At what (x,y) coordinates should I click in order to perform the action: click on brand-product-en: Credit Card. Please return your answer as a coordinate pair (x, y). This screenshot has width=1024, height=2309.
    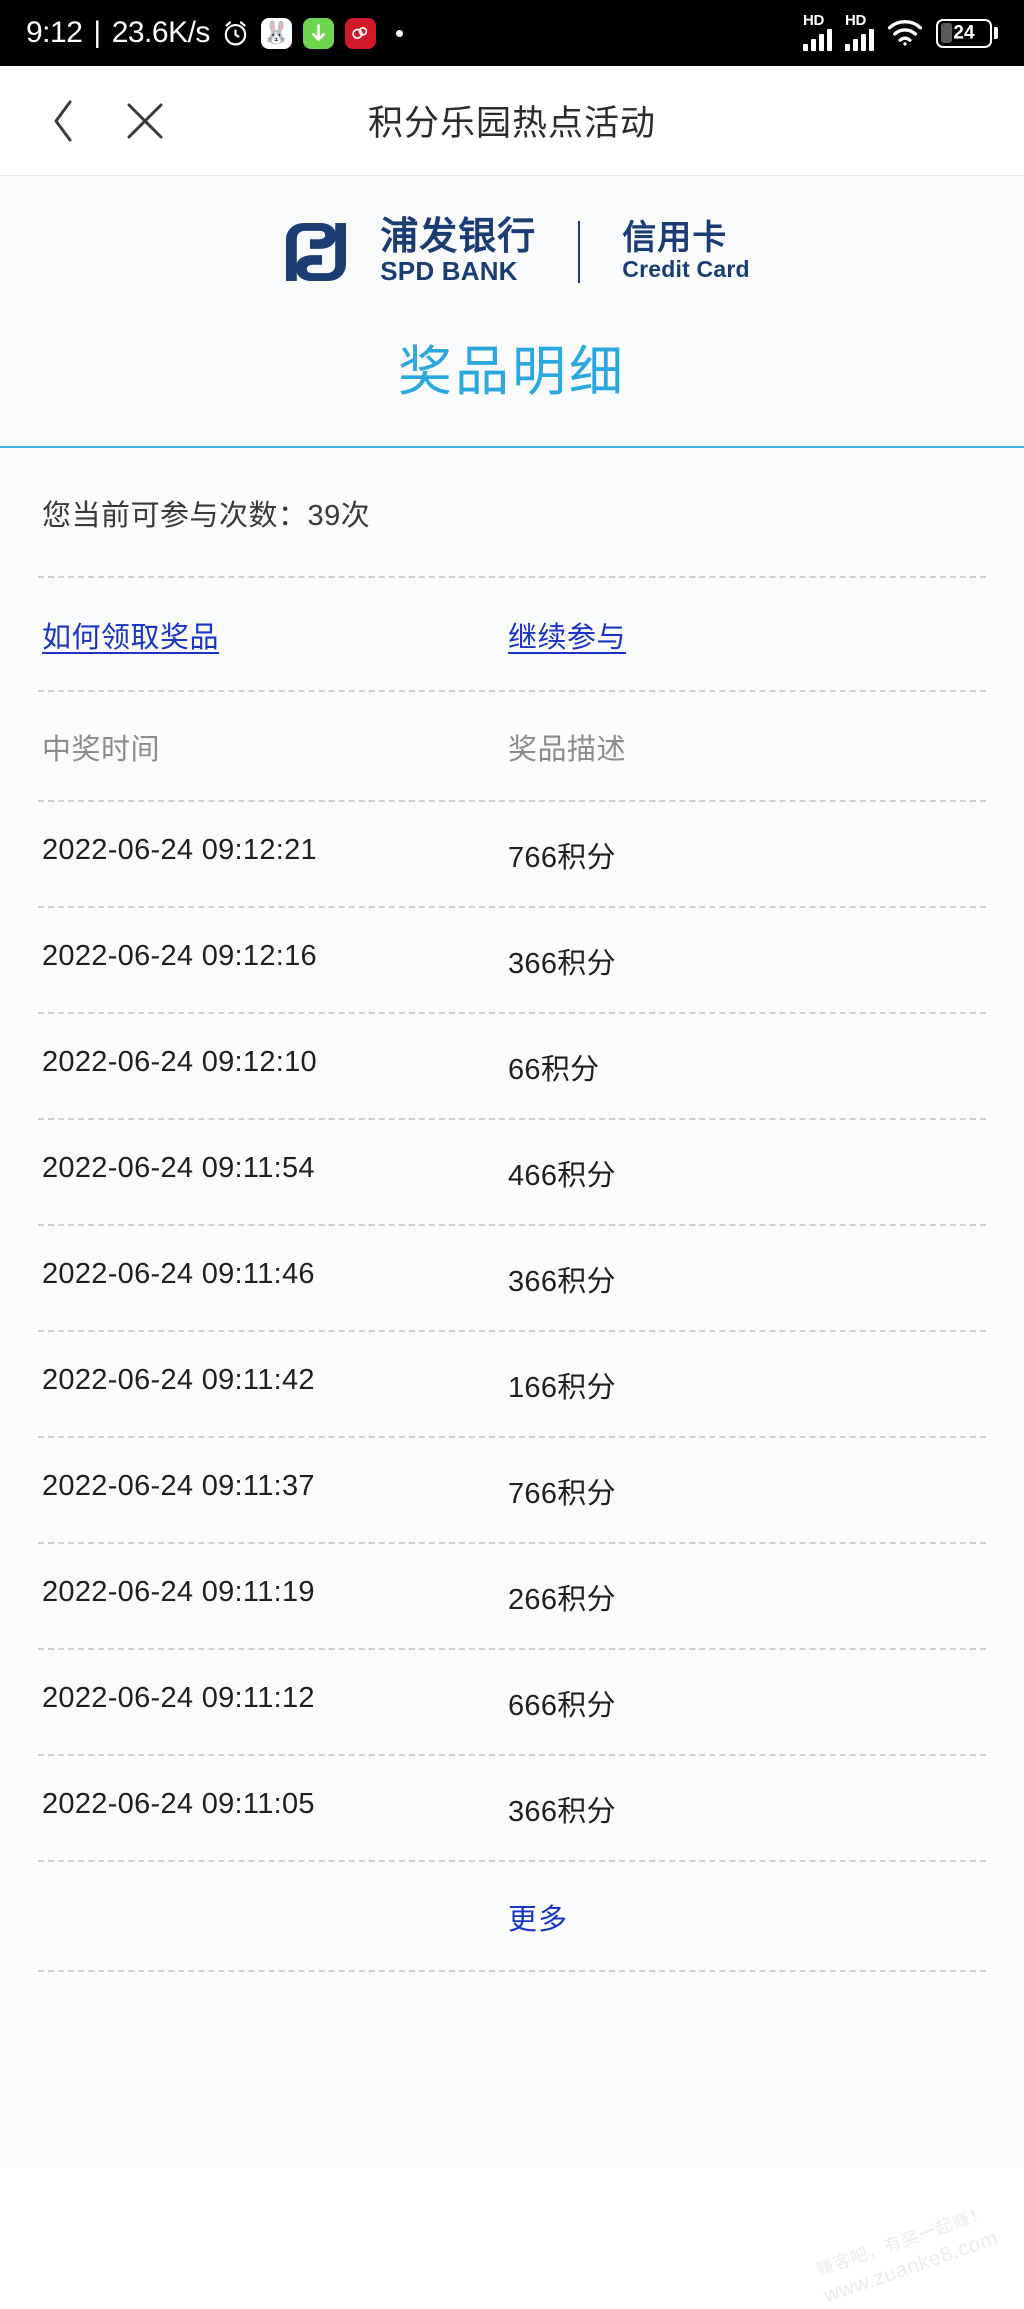
    Looking at the image, I should click on (685, 270).